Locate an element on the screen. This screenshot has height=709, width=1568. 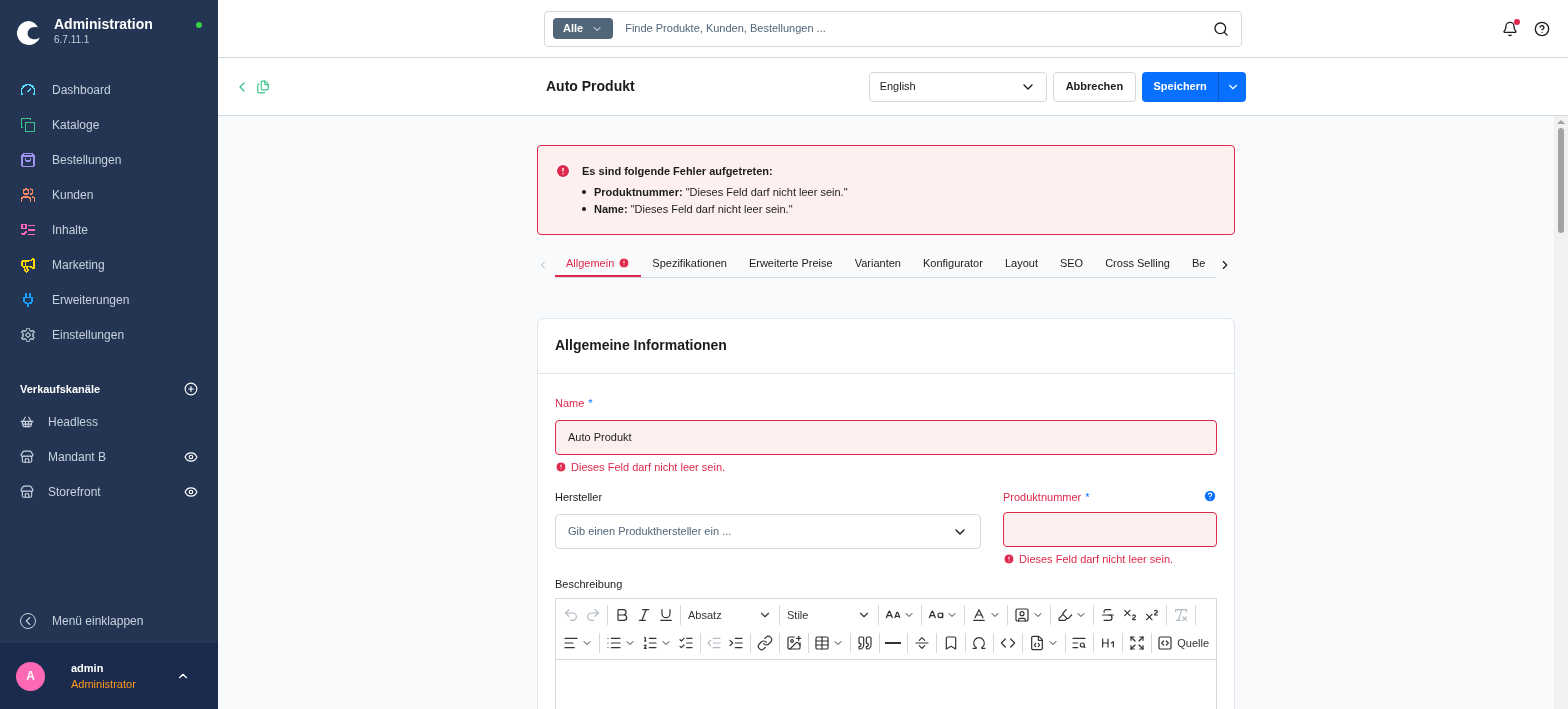
checklist-icon is located at coordinates (685, 643).